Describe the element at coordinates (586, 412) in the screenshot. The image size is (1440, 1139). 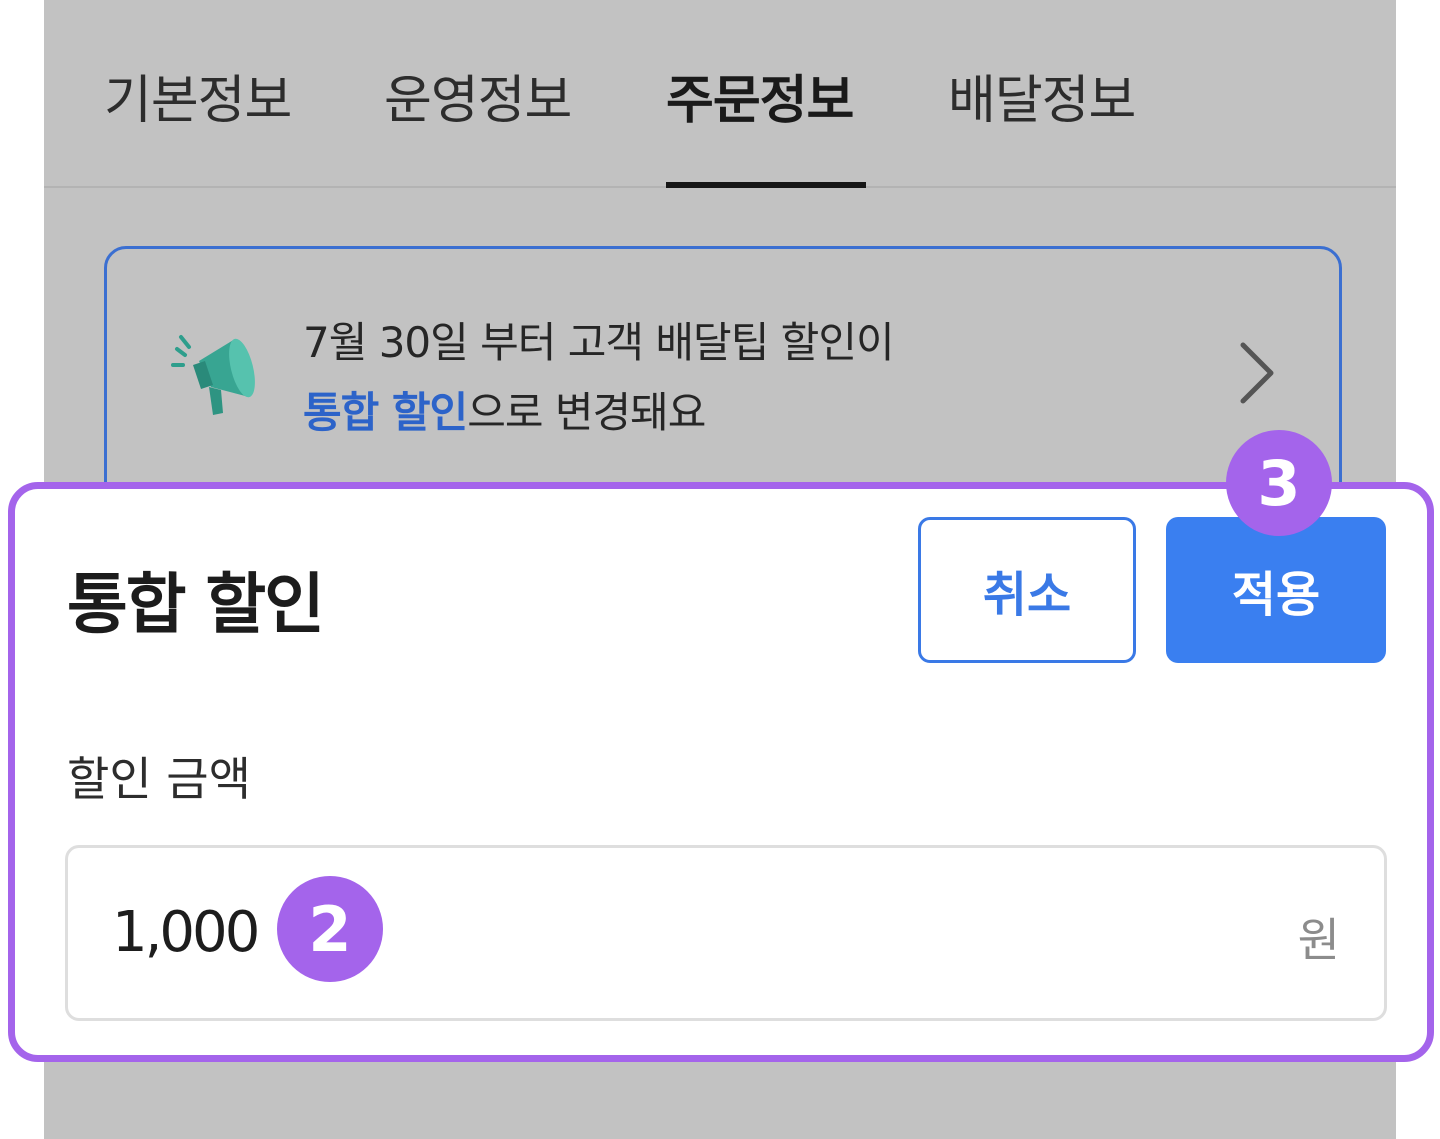
I see `notice-text-rest: 으로 변경돼요` at that location.